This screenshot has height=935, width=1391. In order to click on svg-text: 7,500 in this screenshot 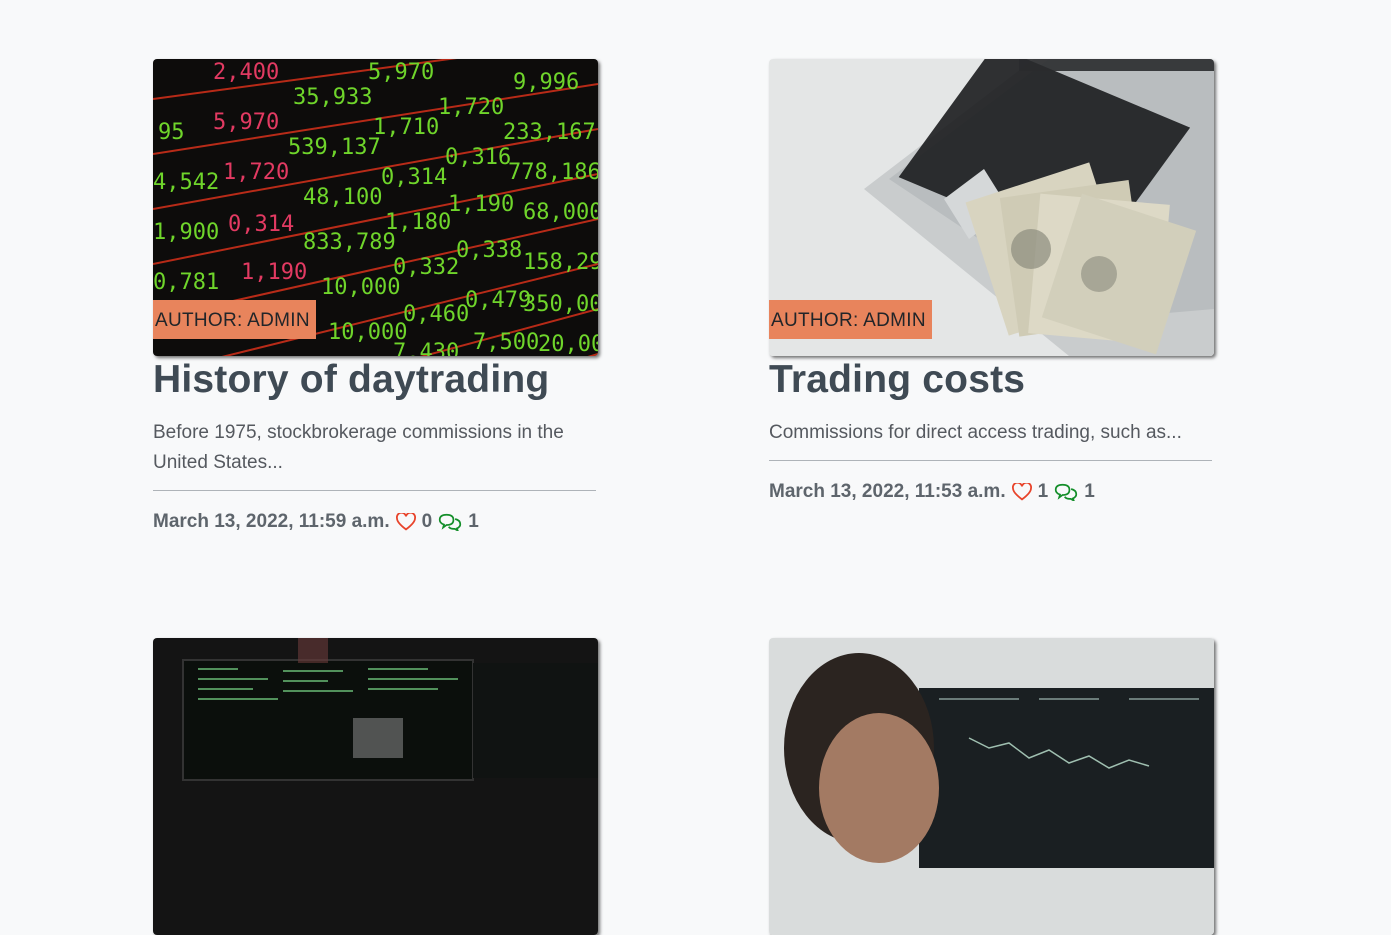, I will do `click(506, 342)`.